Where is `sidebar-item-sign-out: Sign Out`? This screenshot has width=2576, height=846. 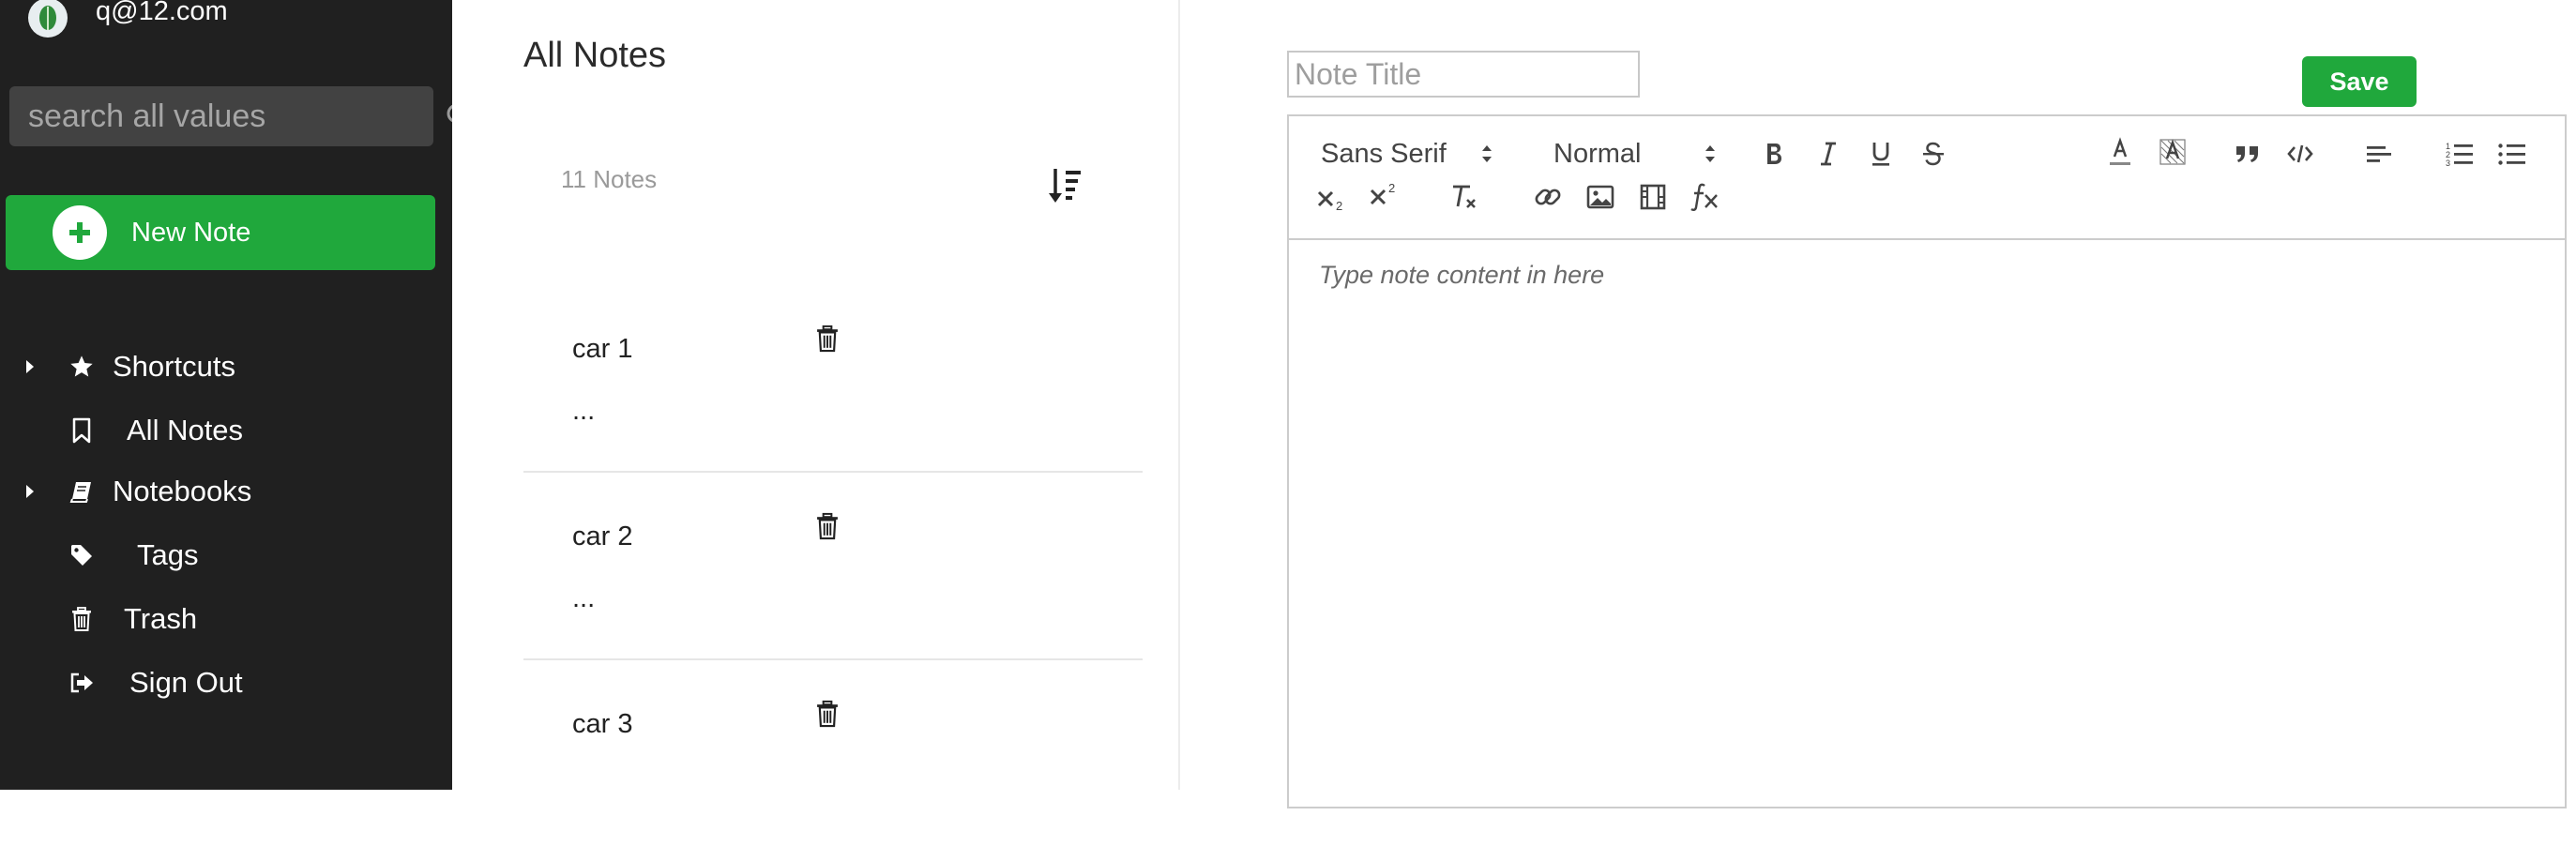
sidebar-item-sign-out: Sign Out is located at coordinates (226, 682).